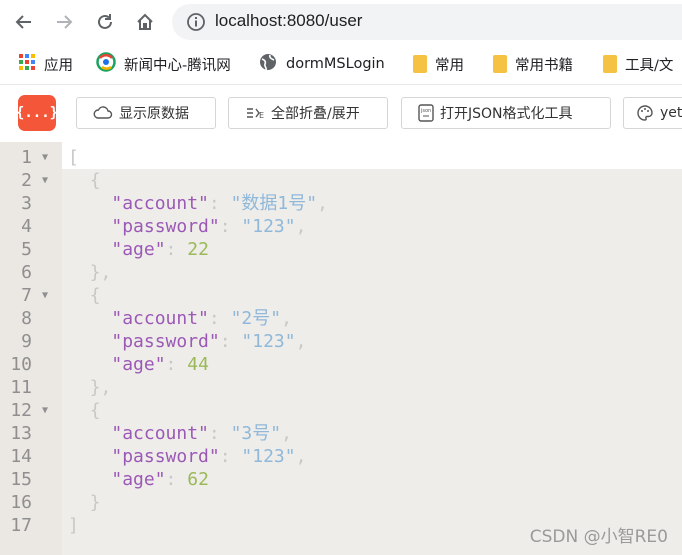 The width and height of the screenshot is (682, 555). Describe the element at coordinates (21, 479) in the screenshot. I see `line-number: 15` at that location.